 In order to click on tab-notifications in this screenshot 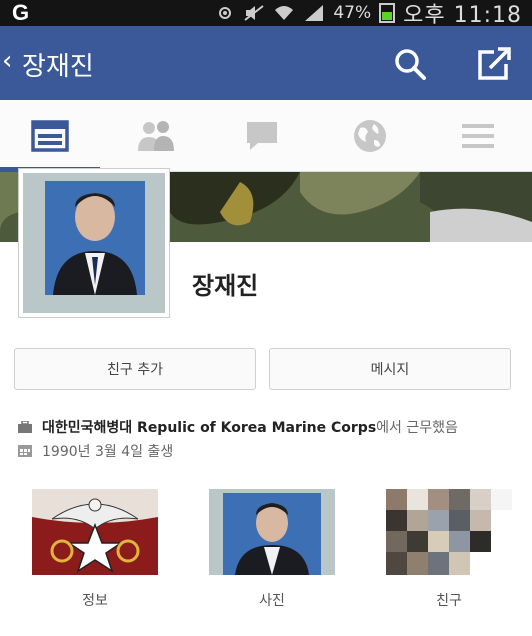, I will do `click(370, 136)`.